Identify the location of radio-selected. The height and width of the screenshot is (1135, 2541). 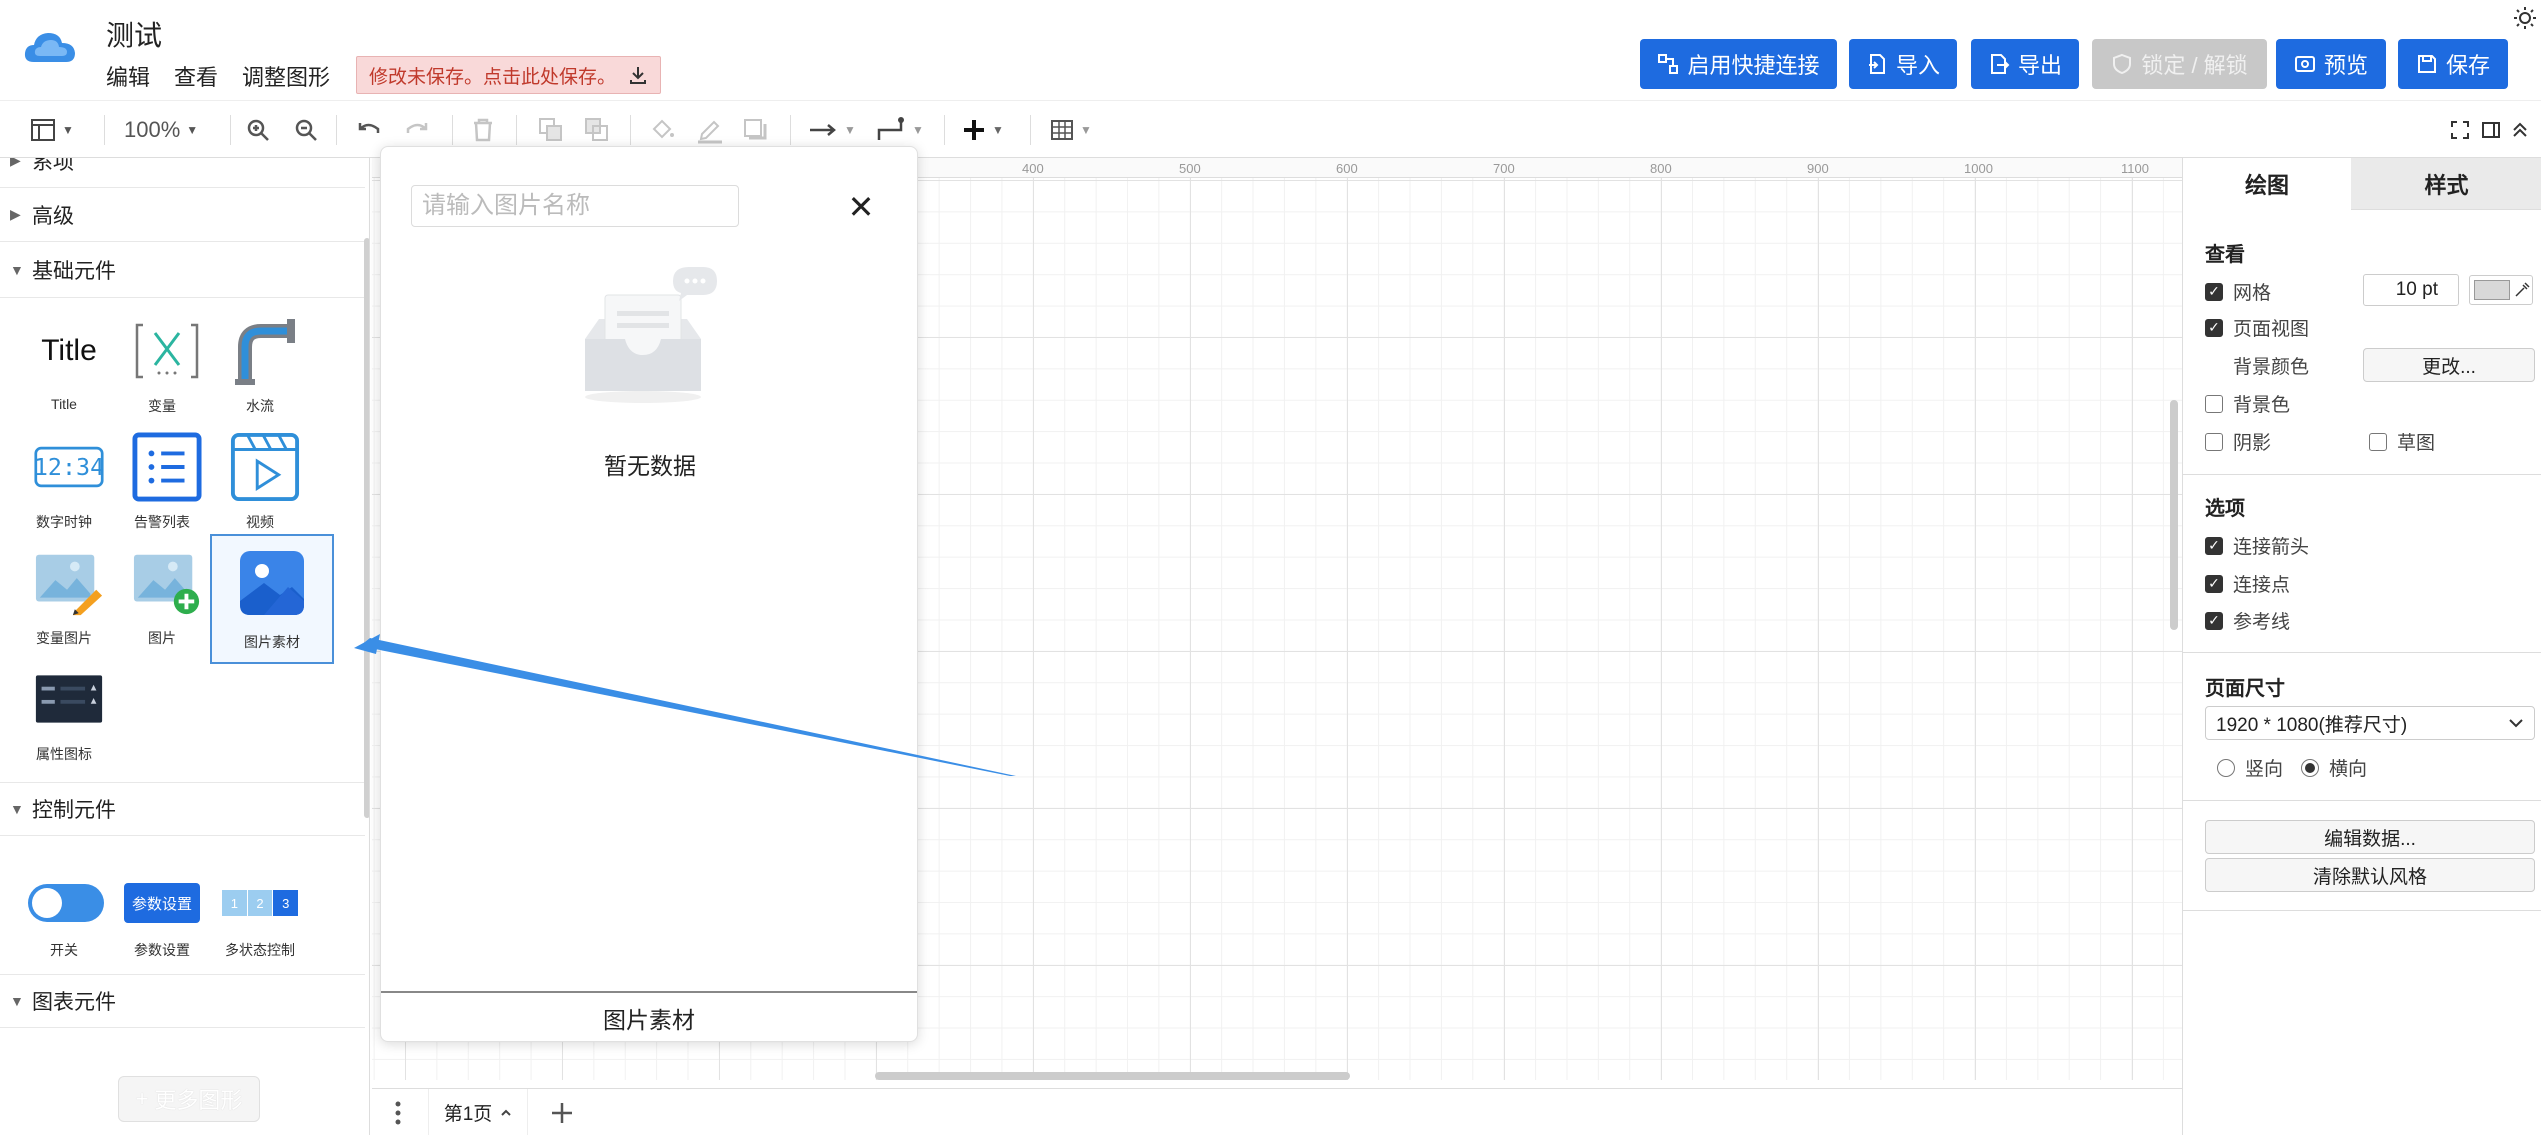
(2310, 767).